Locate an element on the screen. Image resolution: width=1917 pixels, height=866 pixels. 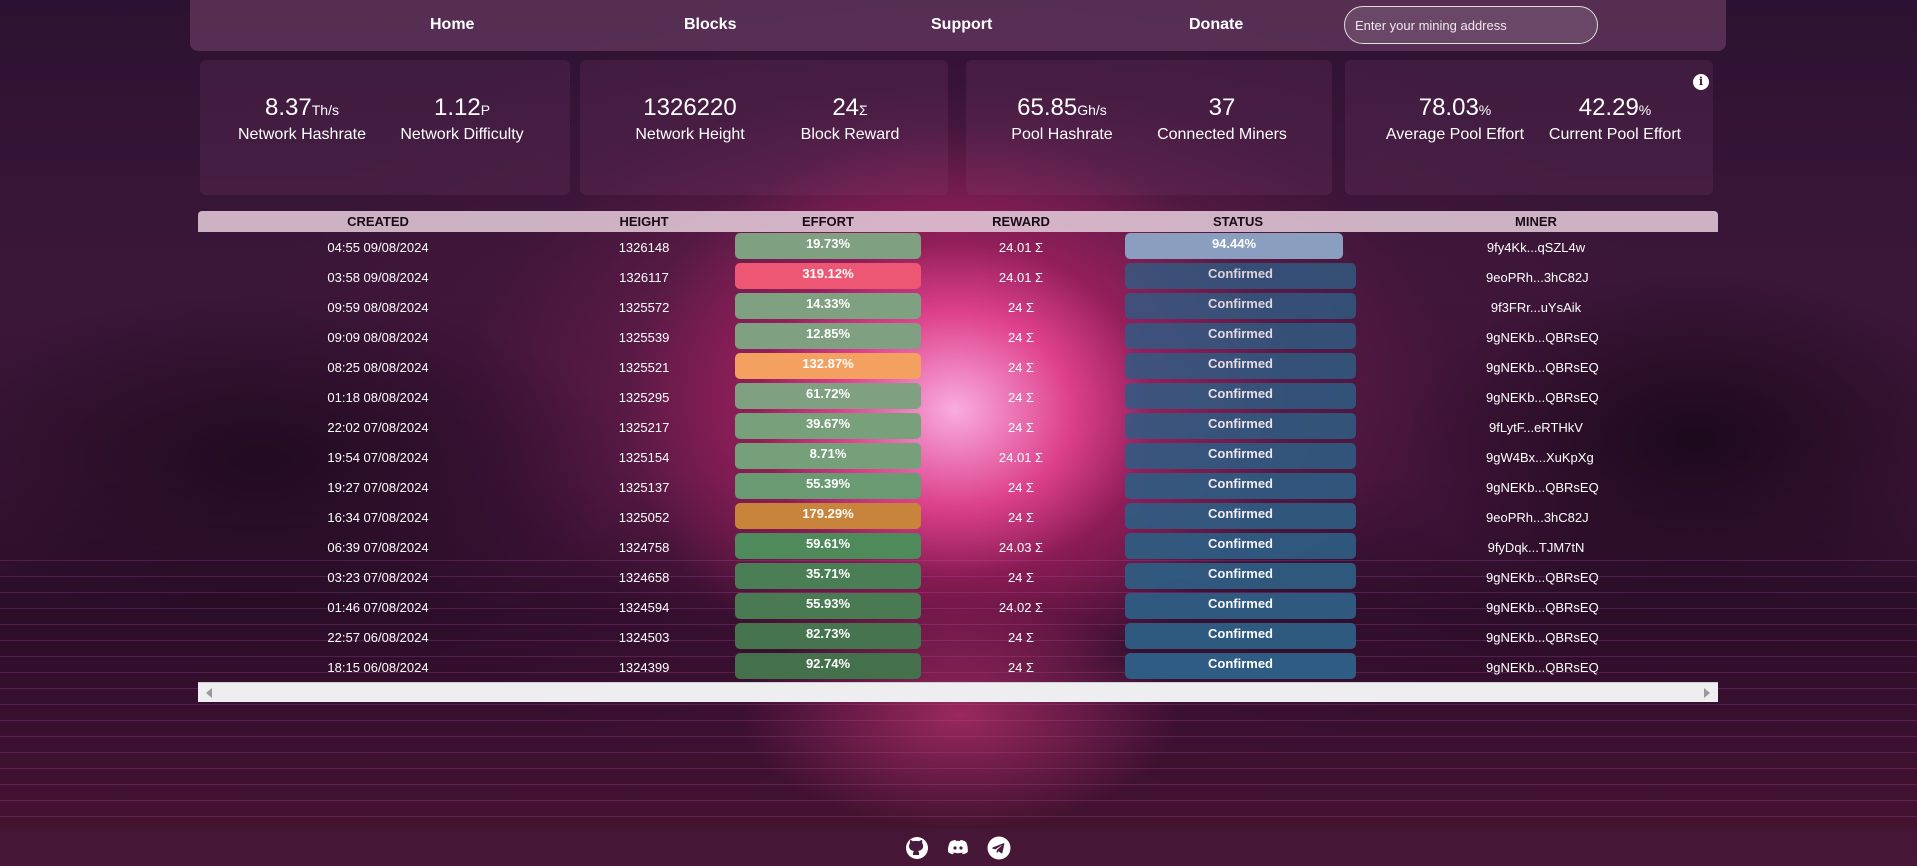
stat-value: 8.37 is located at coordinates (288, 107).